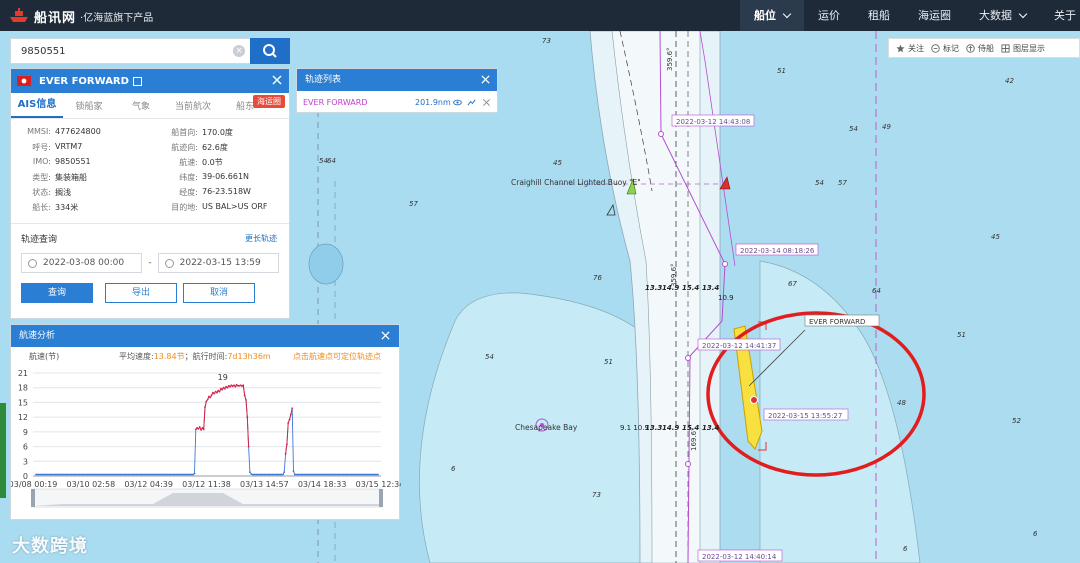 The height and width of the screenshot is (563, 1080). I want to click on clear-icon: ×, so click(239, 51).